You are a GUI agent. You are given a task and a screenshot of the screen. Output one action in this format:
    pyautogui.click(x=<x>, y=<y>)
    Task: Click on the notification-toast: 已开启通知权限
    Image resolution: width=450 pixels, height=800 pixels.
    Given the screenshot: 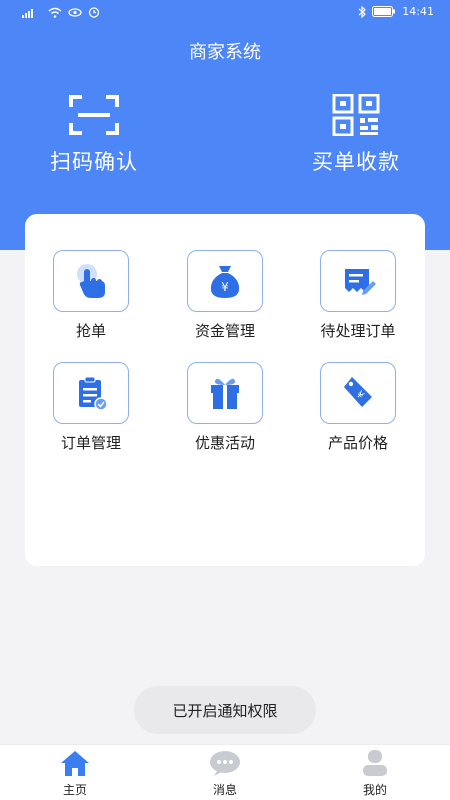 What is the action you would take?
    pyautogui.click(x=225, y=710)
    